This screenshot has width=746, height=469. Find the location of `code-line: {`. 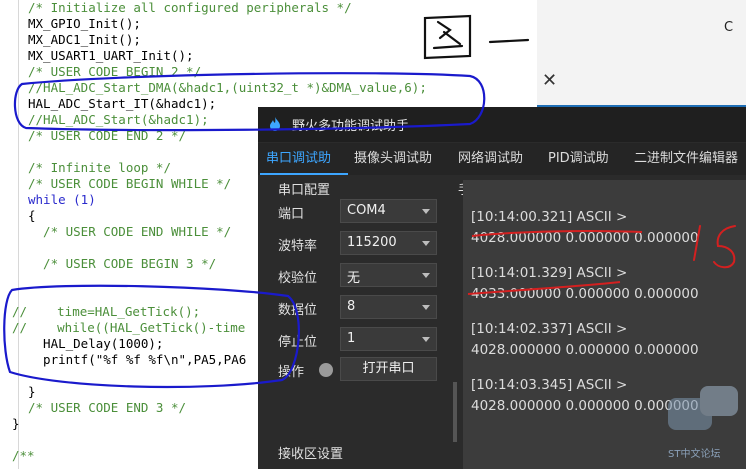

code-line: { is located at coordinates (32, 215).